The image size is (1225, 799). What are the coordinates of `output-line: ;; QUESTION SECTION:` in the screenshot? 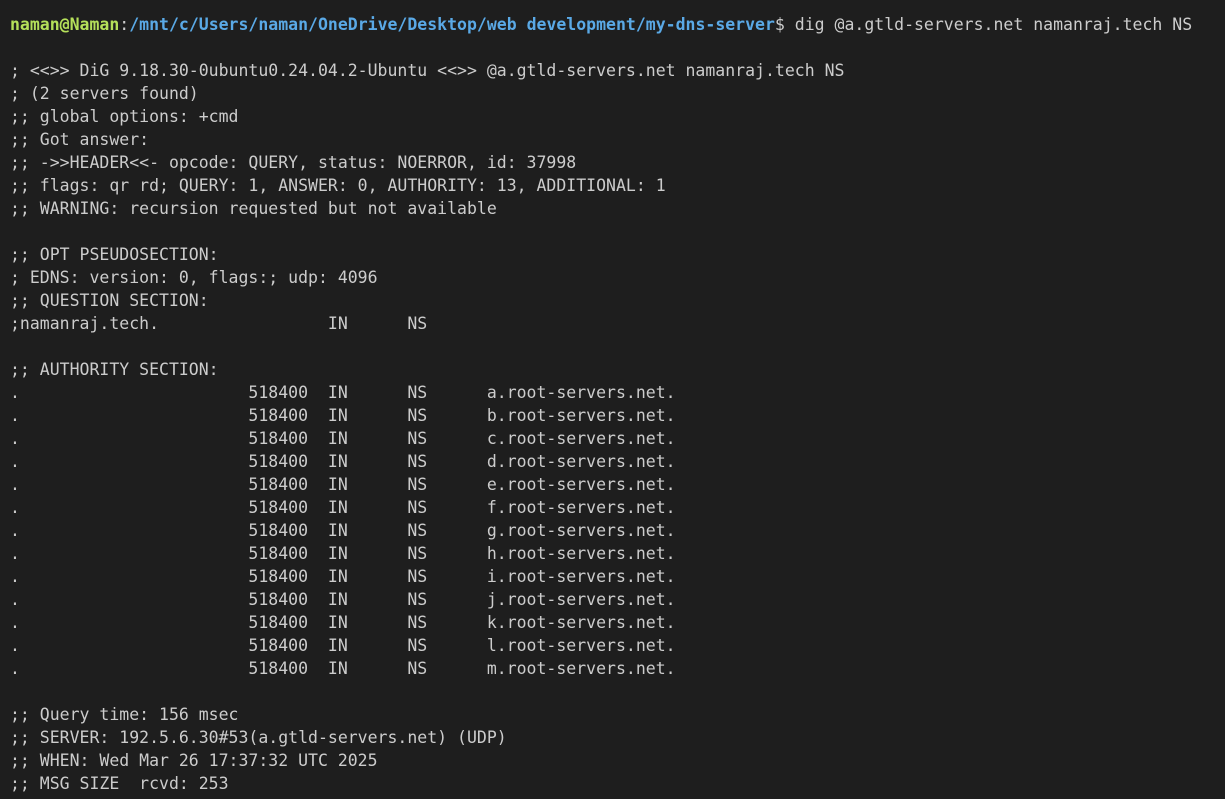 It's located at (109, 300).